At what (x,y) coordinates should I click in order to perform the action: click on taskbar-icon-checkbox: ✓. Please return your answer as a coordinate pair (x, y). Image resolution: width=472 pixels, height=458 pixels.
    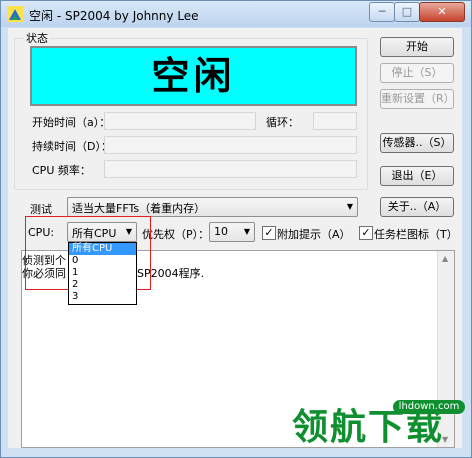
    Looking at the image, I should click on (366, 233).